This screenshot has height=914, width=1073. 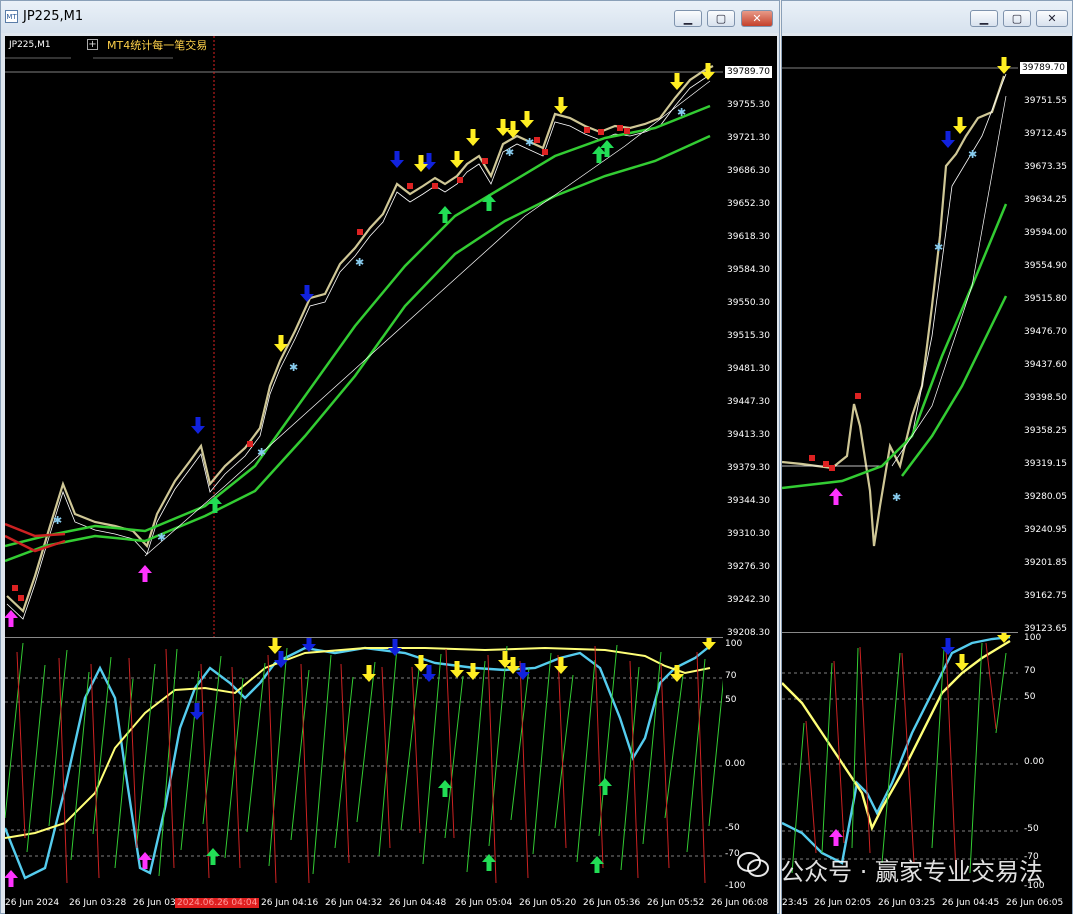 I want to click on maximize-button-second: ▢, so click(x=1017, y=18).